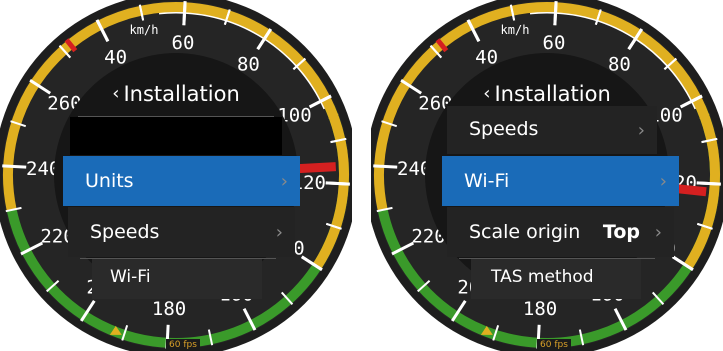 This screenshot has height=351, width=723. I want to click on menu-item-empty, so click(176, 136).